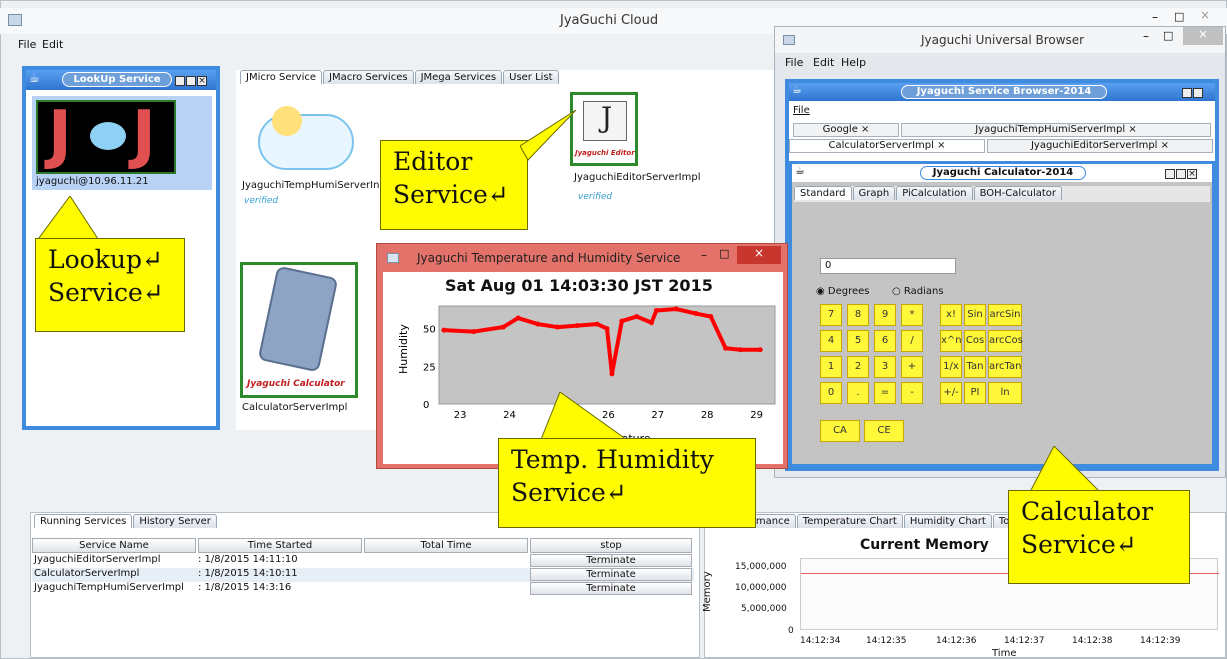 The width and height of the screenshot is (1227, 659). What do you see at coordinates (884, 431) in the screenshot?
I see `key-ce: CE` at bounding box center [884, 431].